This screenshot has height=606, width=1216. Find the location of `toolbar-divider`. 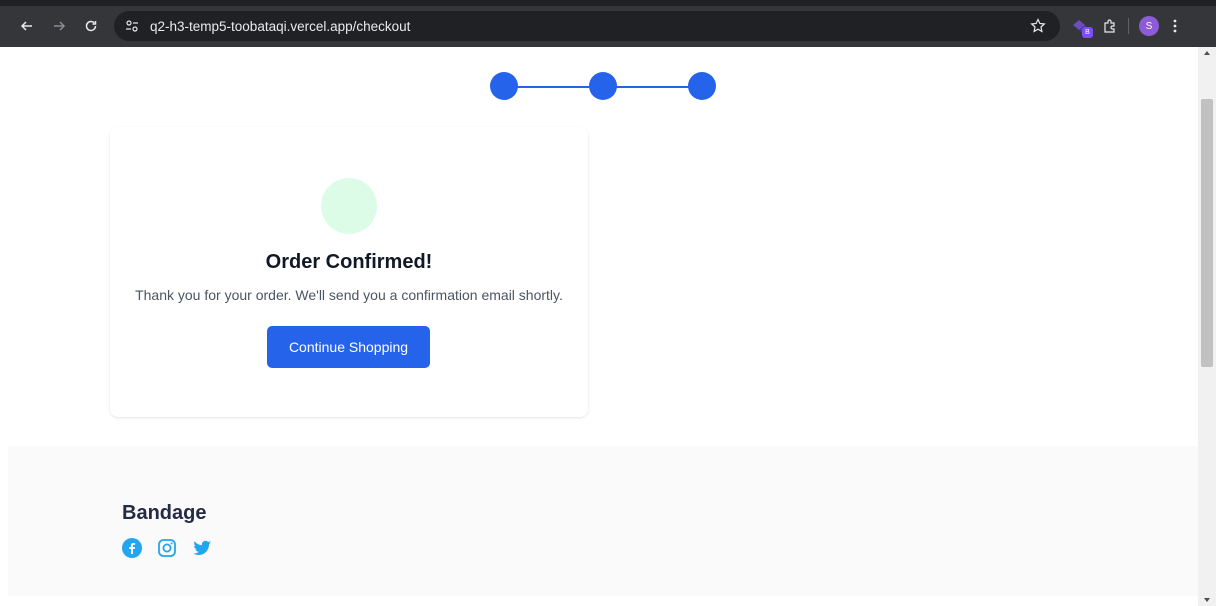

toolbar-divider is located at coordinates (1128, 26).